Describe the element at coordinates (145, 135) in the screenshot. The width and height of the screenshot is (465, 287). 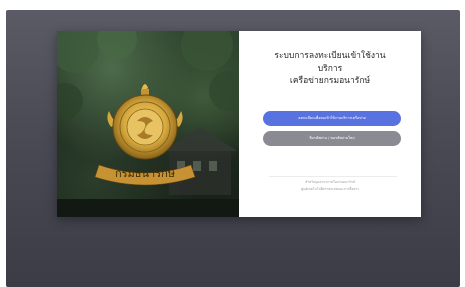
I see `department-emblem: กรมธนารักษ์` at that location.